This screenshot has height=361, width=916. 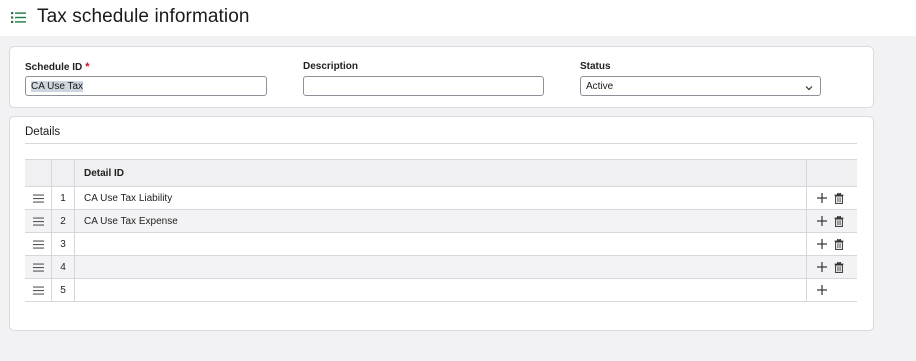 What do you see at coordinates (809, 88) in the screenshot?
I see `chevron-down-icon` at bounding box center [809, 88].